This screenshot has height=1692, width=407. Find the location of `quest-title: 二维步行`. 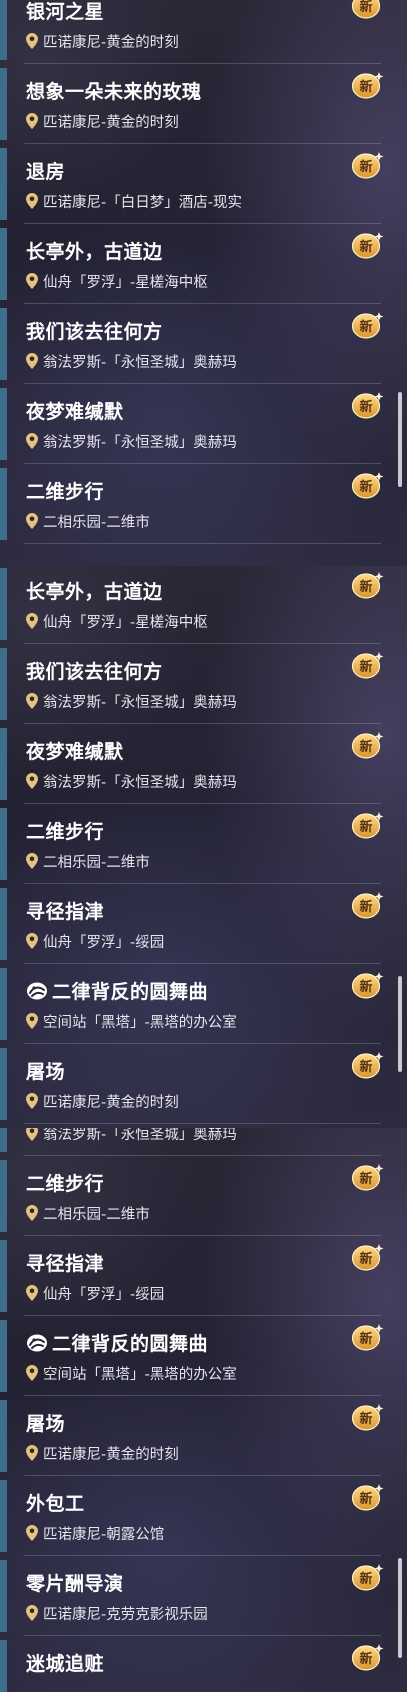

quest-title: 二维步行 is located at coordinates (65, 490).